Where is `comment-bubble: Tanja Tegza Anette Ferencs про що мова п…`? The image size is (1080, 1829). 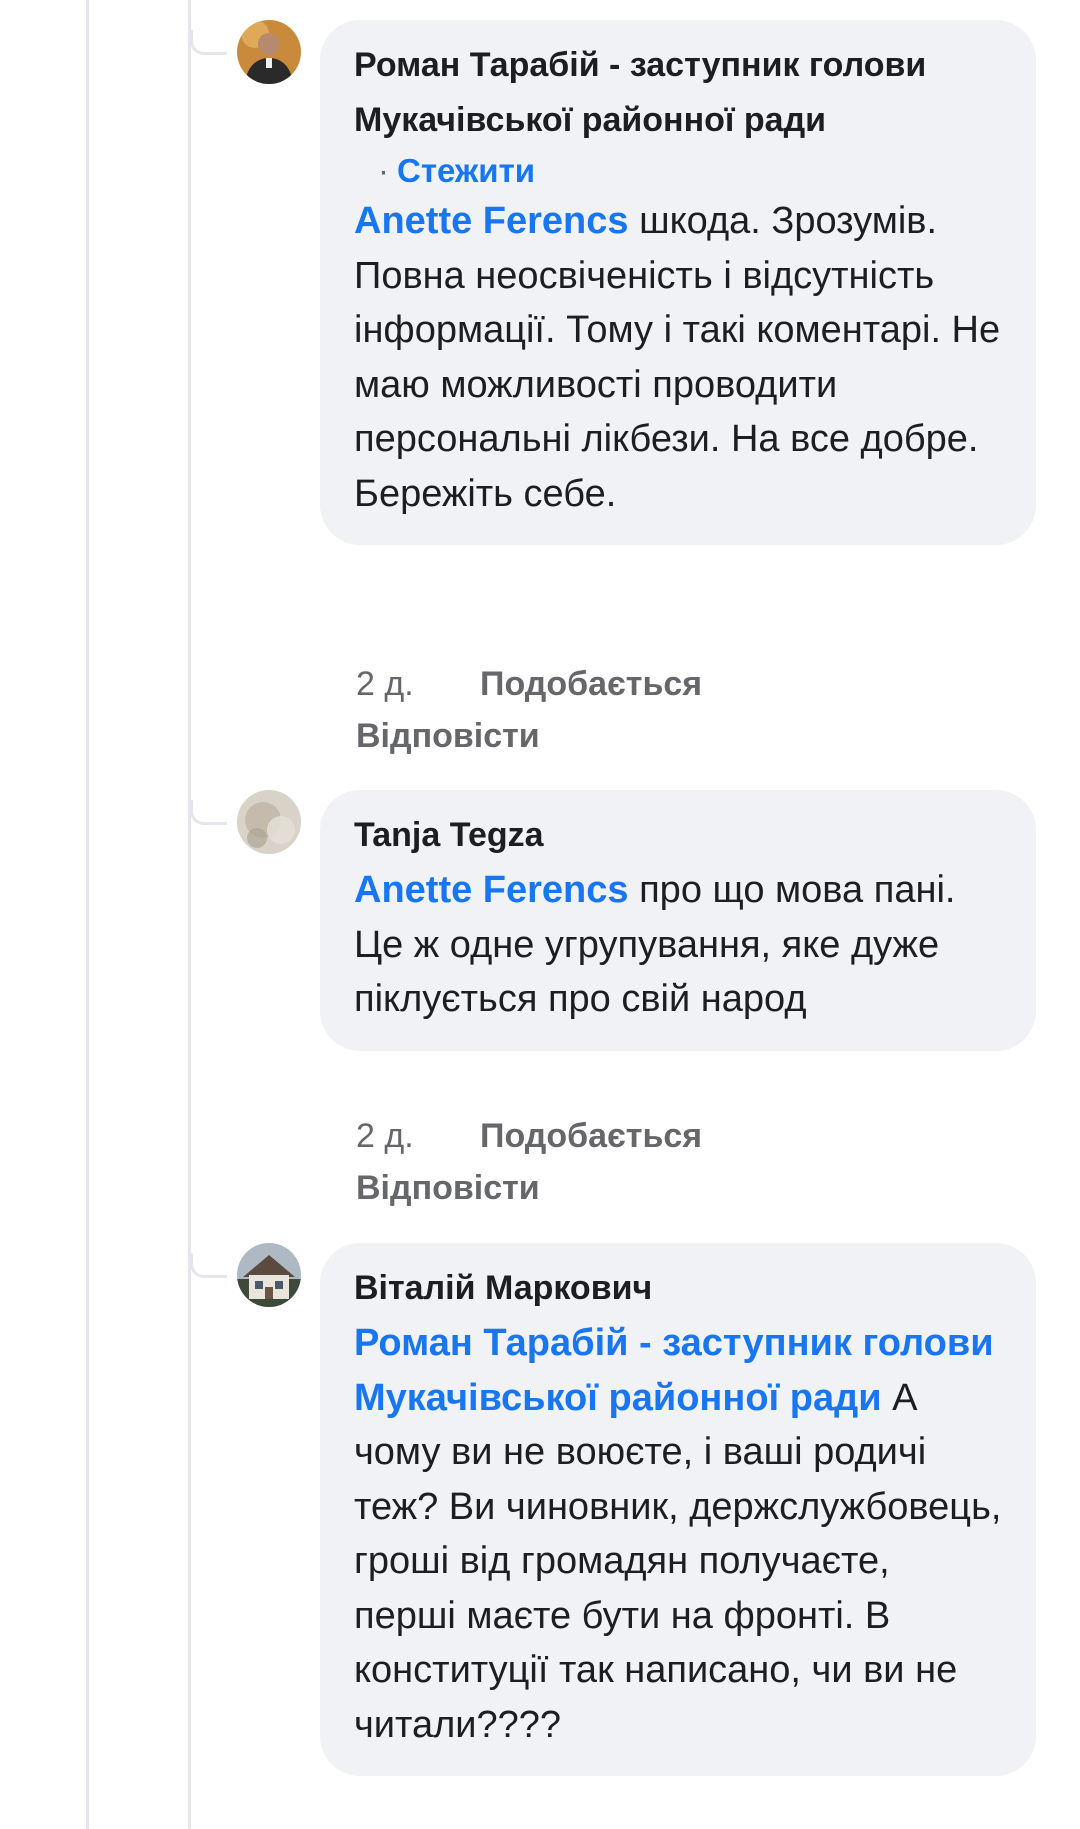 comment-bubble: Tanja Tegza Anette Ferencs про що мова п… is located at coordinates (678, 920).